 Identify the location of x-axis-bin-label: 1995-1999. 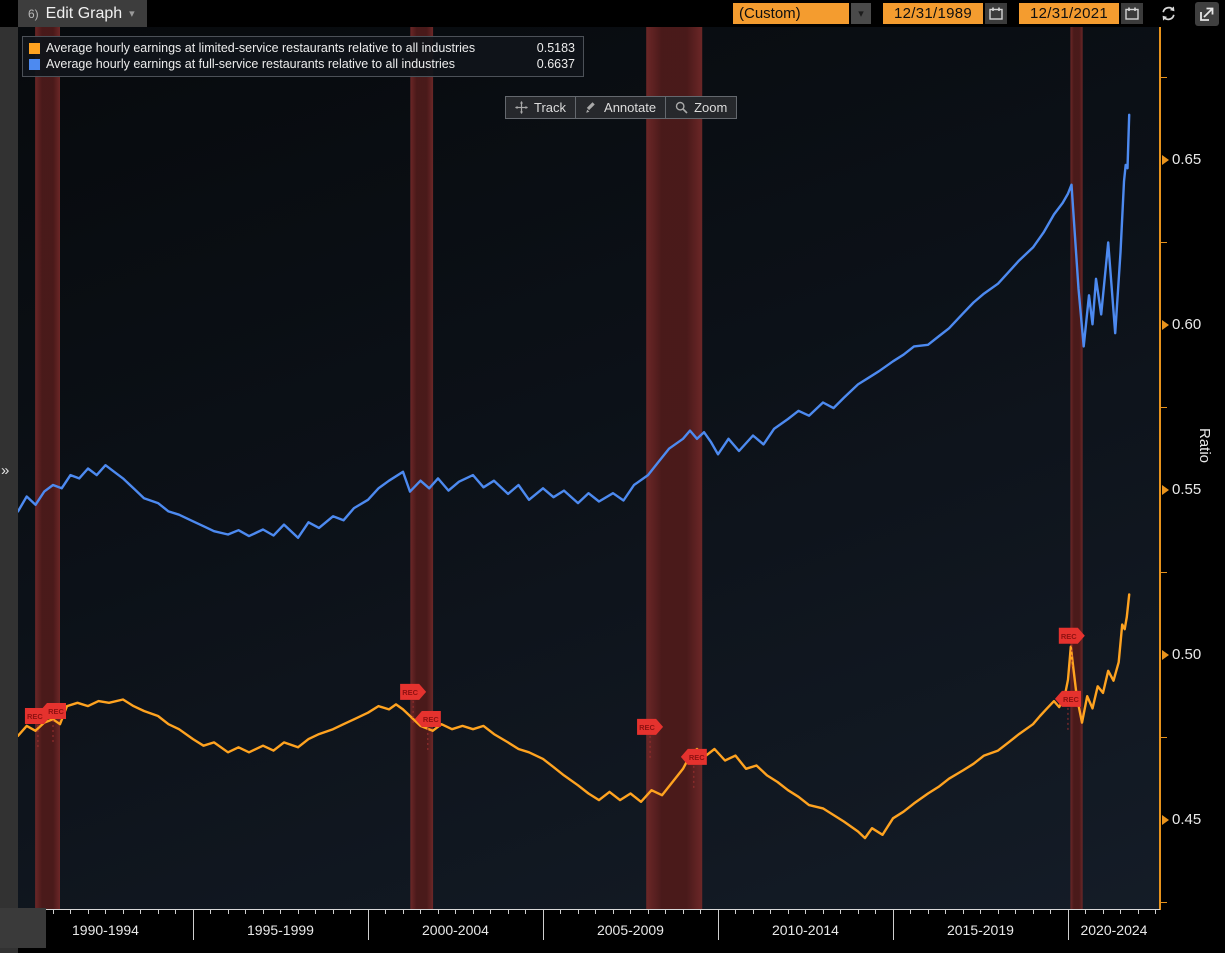
(280, 930).